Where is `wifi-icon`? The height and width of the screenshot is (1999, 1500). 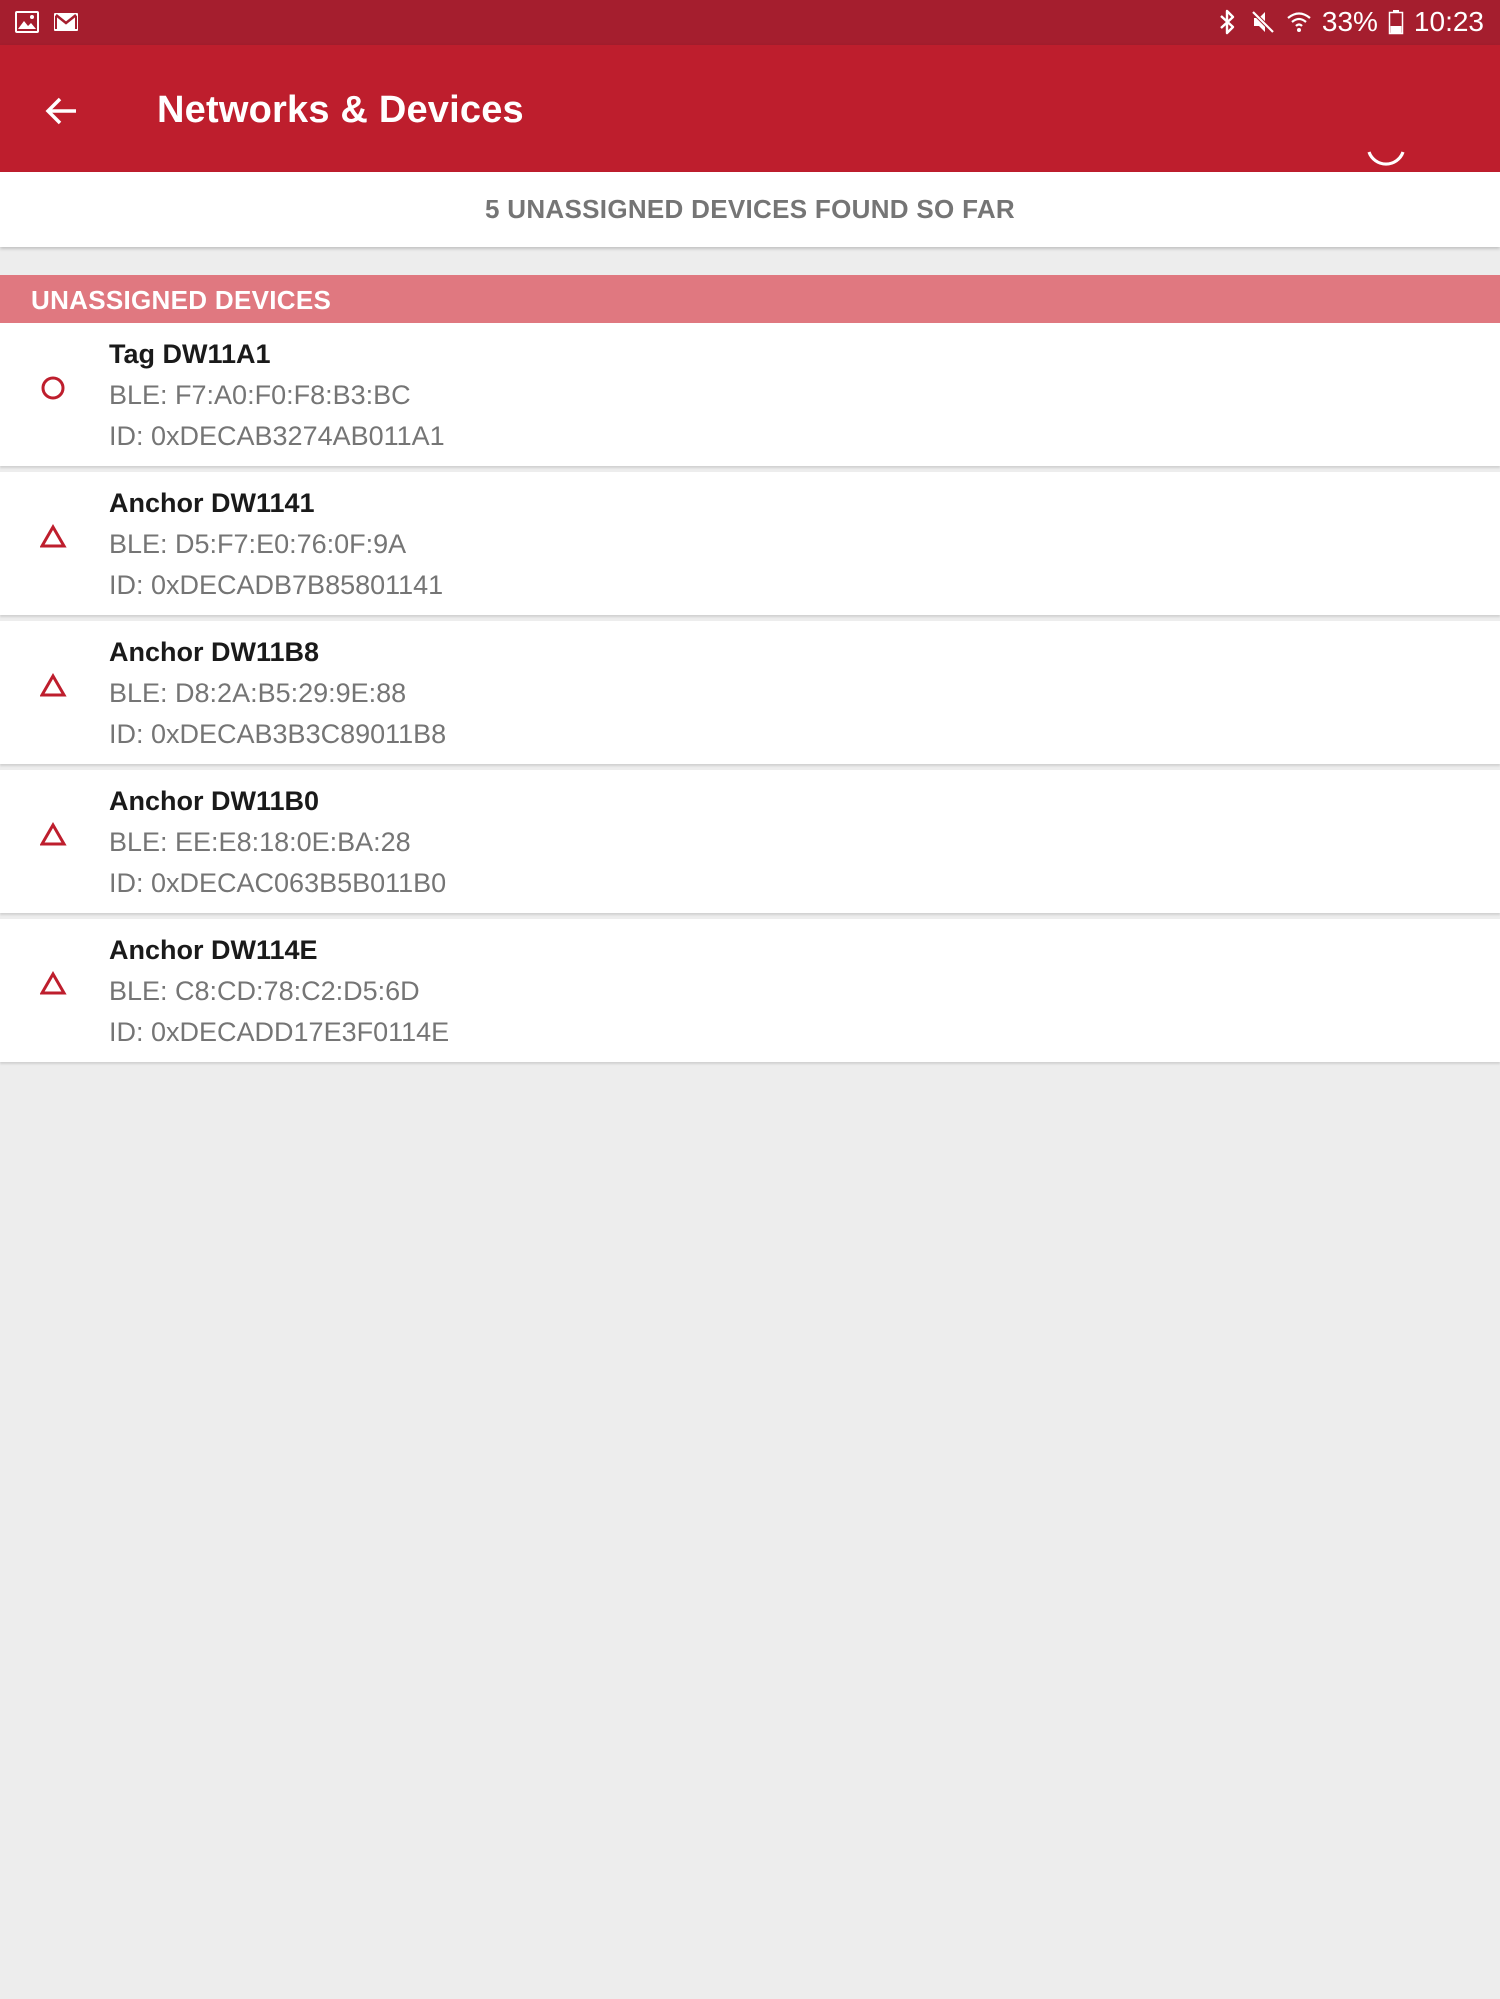
wifi-icon is located at coordinates (1299, 22).